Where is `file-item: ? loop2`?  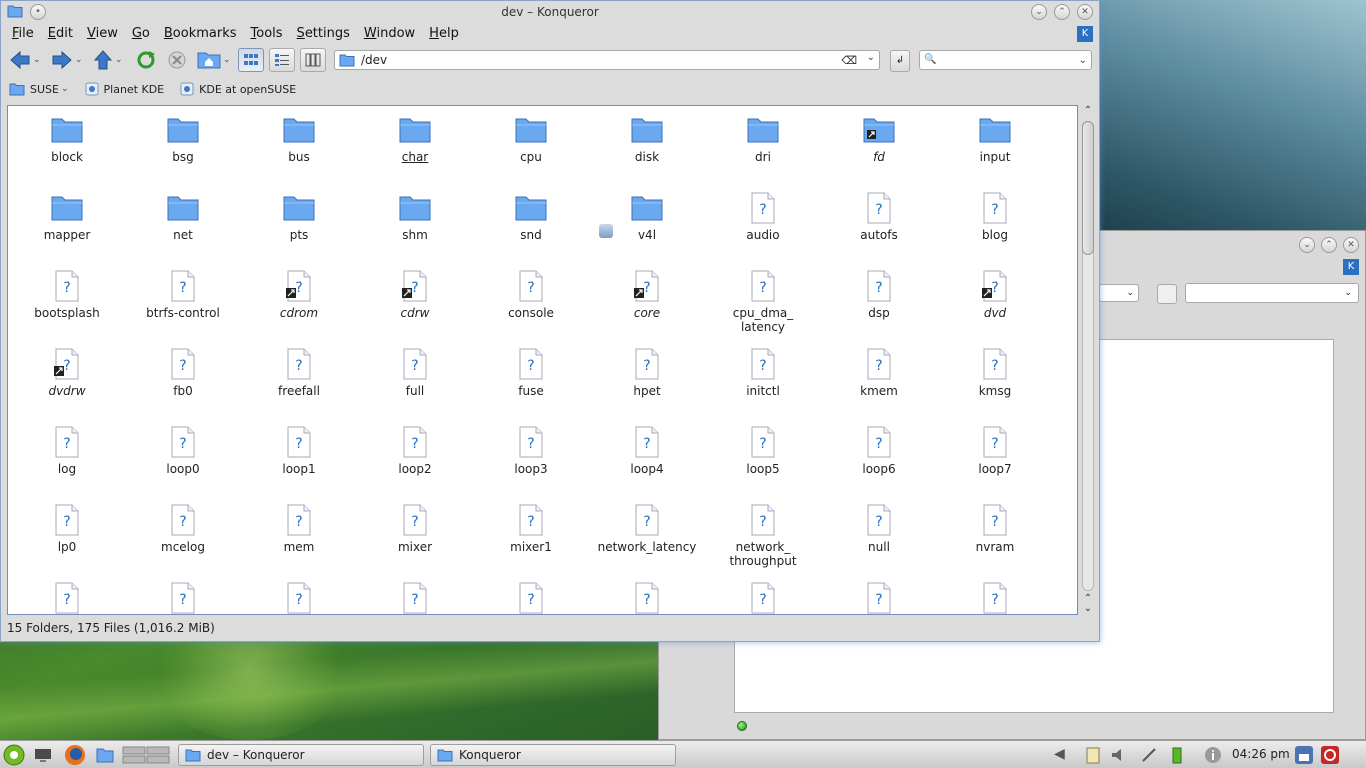
file-item: ? loop2 is located at coordinates (415, 461).